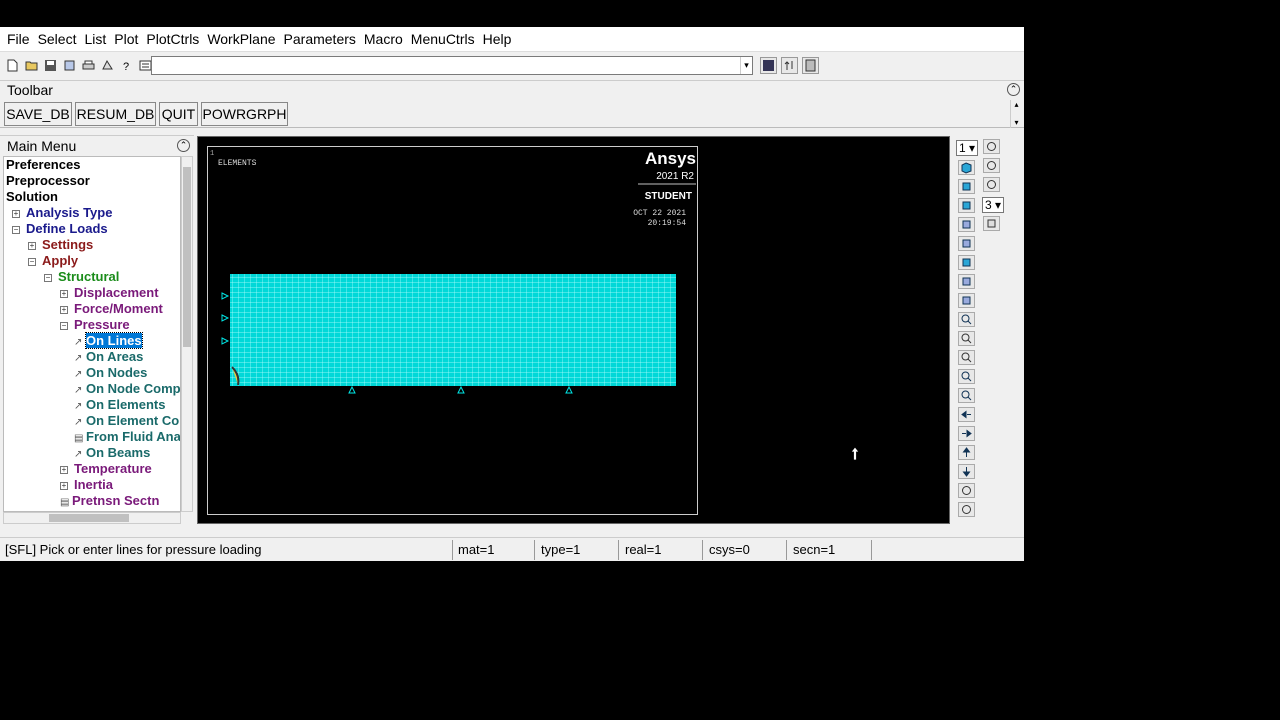 The height and width of the screenshot is (720, 1280). Describe the element at coordinates (991, 223) in the screenshot. I see `dynamic-mode-icon` at that location.